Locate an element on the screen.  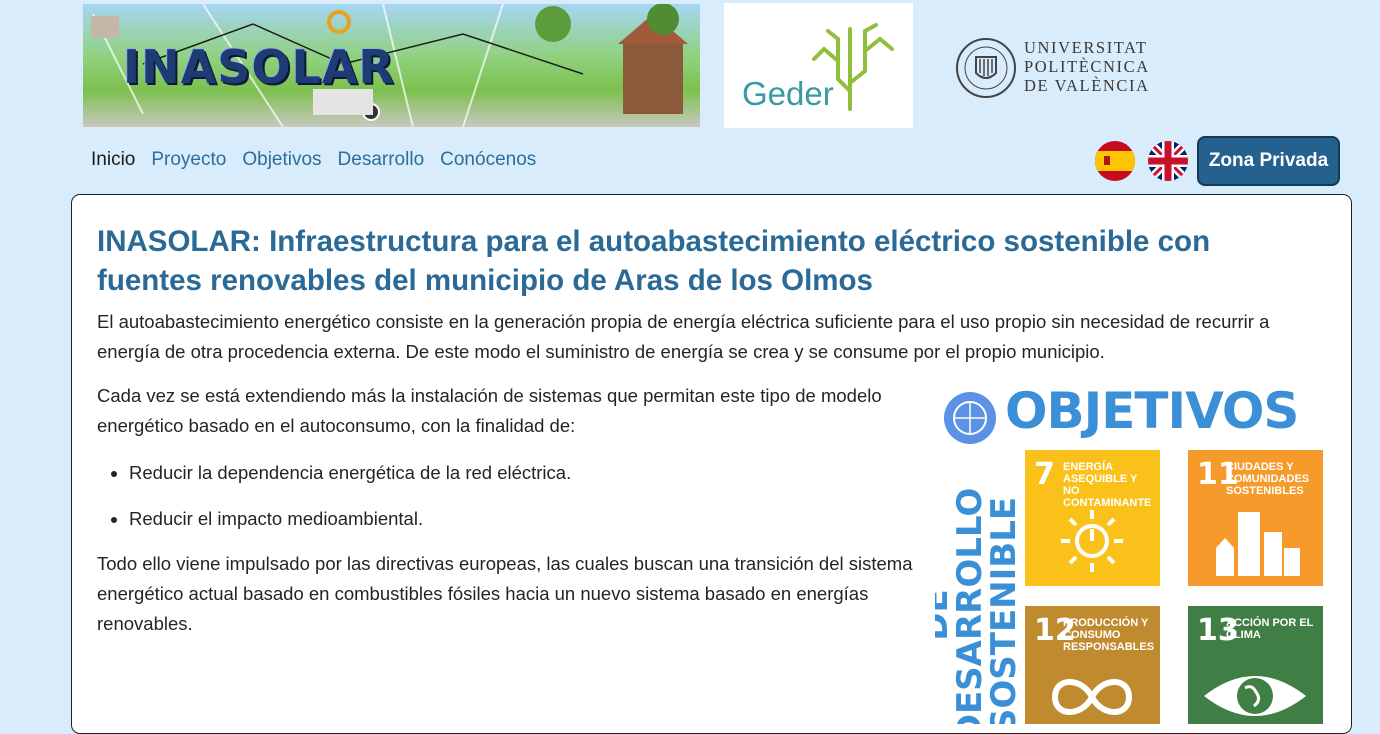
spain-flag-icon is located at coordinates (1115, 161).